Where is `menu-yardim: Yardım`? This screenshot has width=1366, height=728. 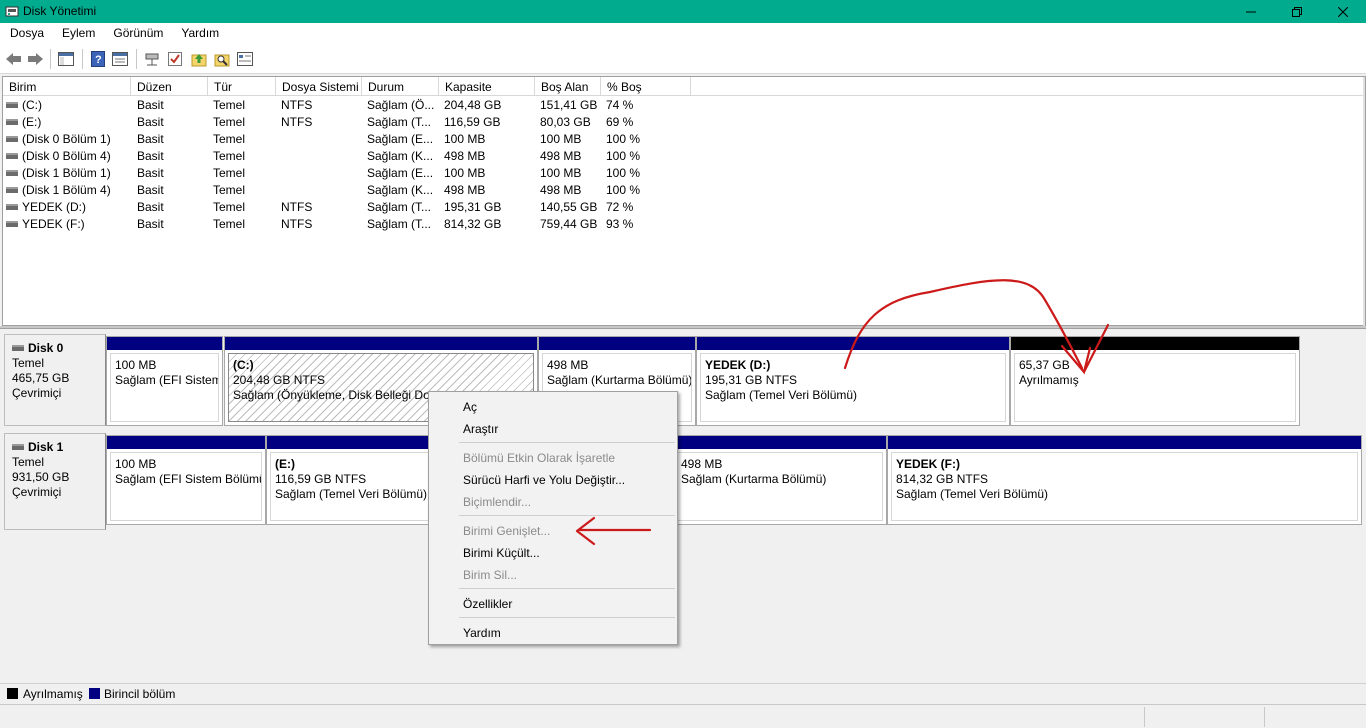 menu-yardim: Yardım is located at coordinates (199, 33).